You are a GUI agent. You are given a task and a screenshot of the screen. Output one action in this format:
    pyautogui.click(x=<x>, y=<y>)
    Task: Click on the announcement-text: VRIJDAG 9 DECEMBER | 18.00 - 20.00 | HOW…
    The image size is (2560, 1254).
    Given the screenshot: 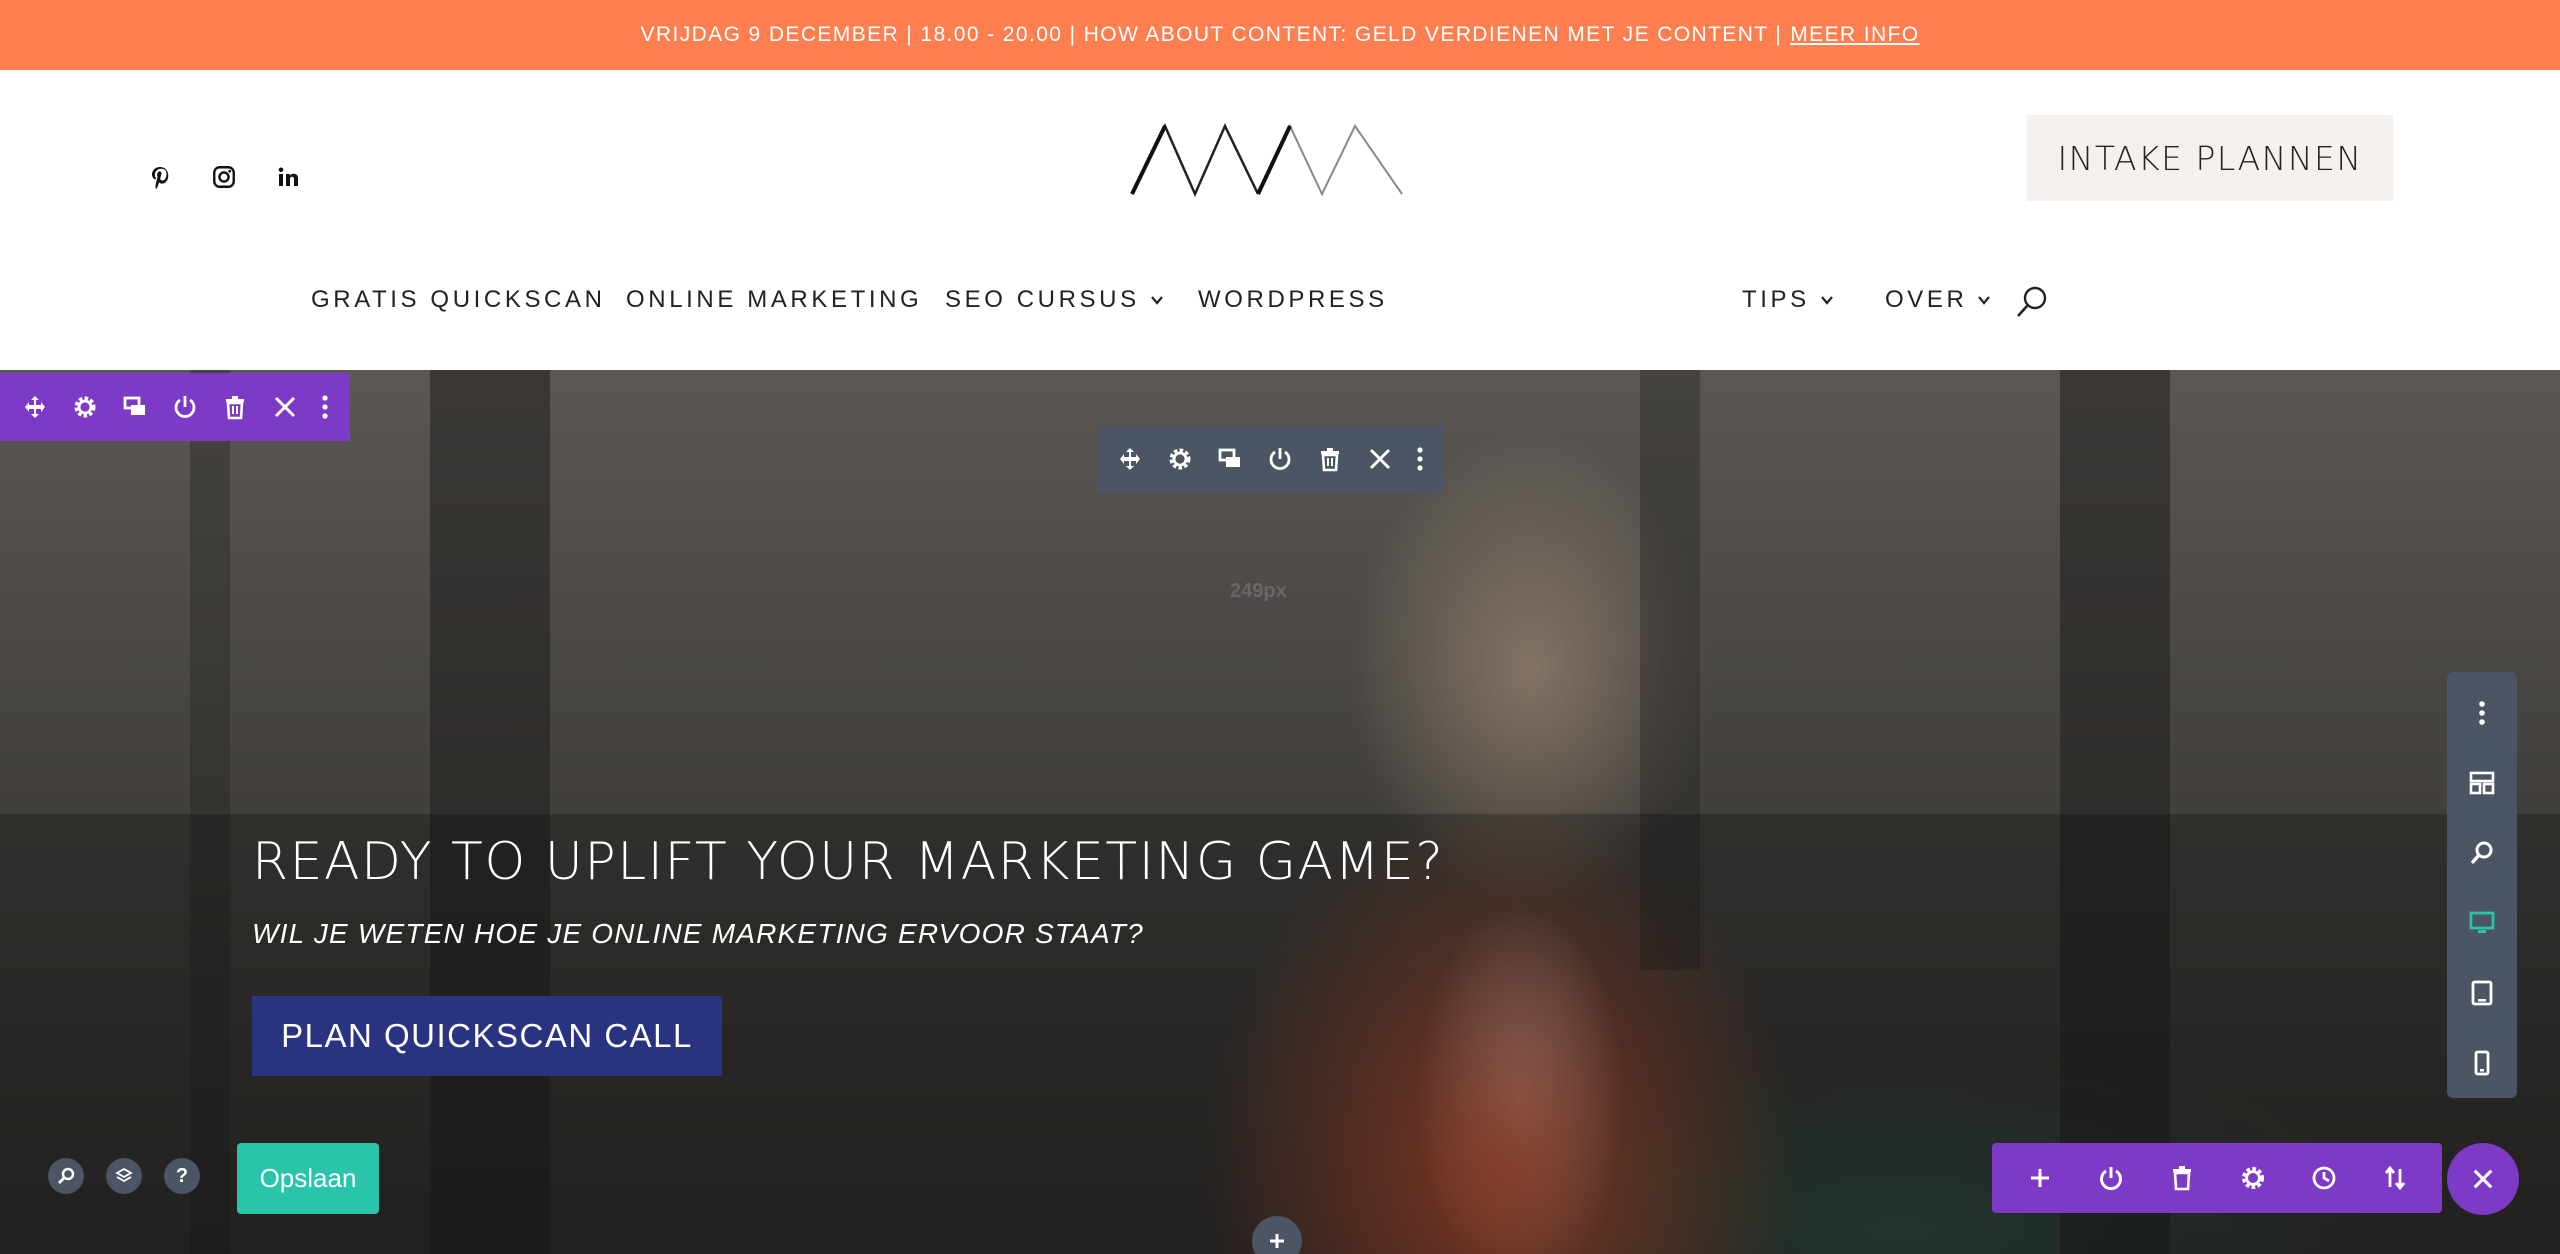 What is the action you would take?
    pyautogui.click(x=1211, y=34)
    